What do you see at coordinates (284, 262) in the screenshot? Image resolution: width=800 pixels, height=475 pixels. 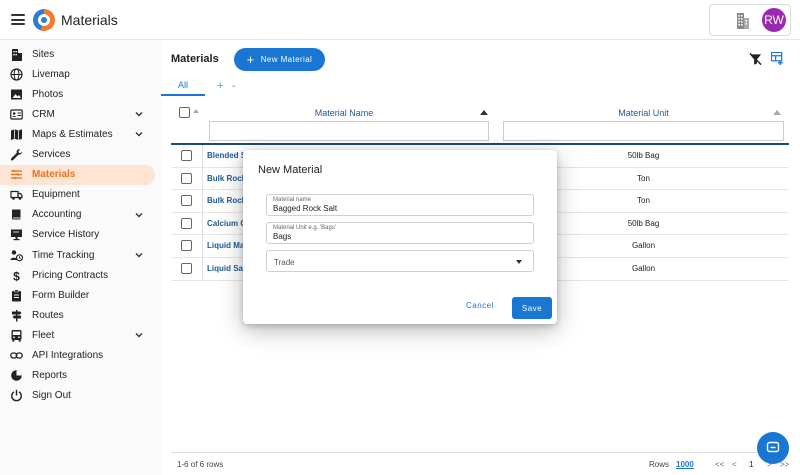 I see `trade-select-value: Trade` at bounding box center [284, 262].